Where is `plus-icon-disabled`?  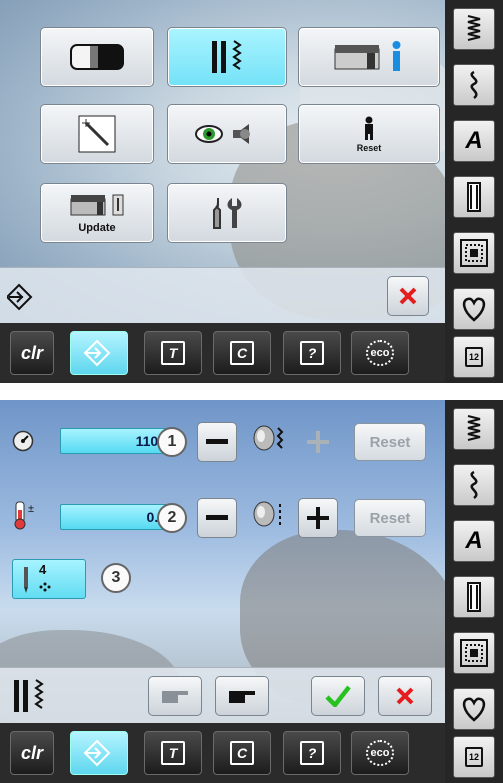 plus-icon-disabled is located at coordinates (318, 442).